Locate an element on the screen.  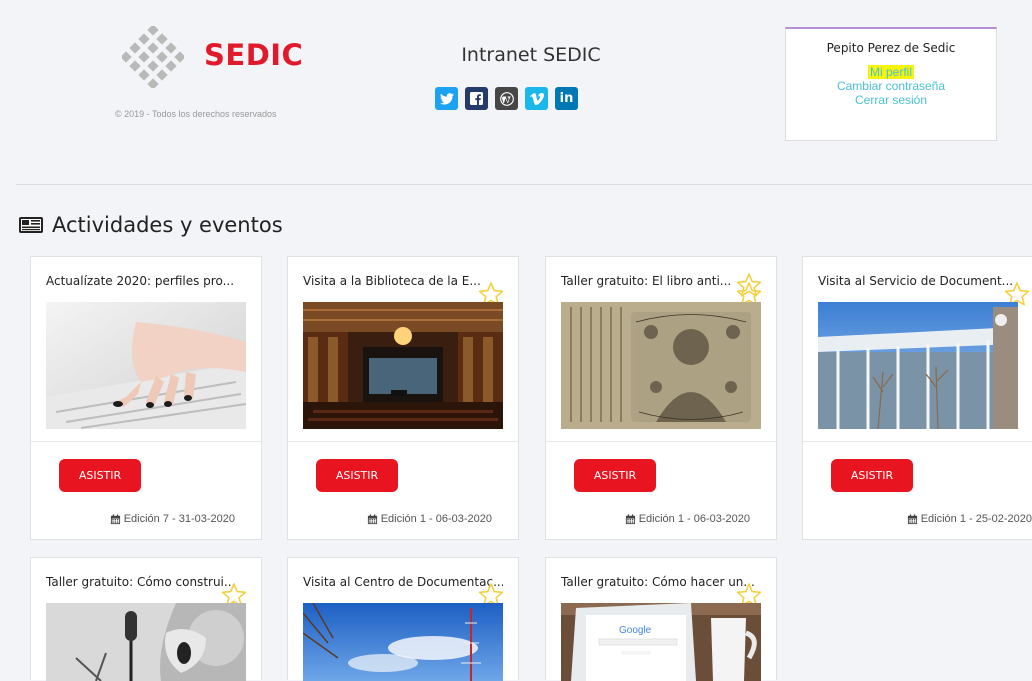
logo-text: SEDIC is located at coordinates (254, 55).